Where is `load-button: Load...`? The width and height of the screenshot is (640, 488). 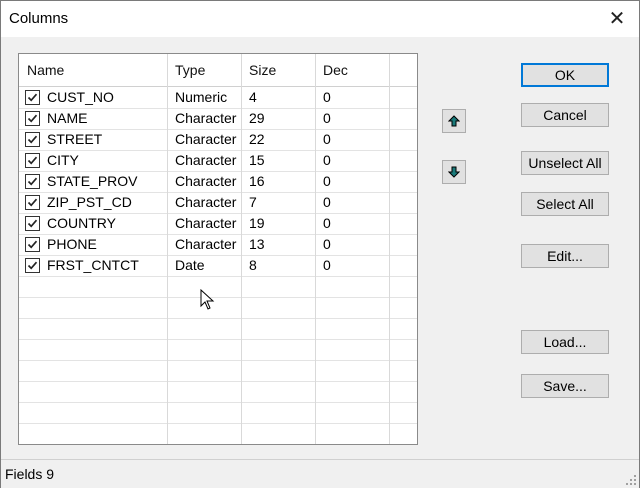 load-button: Load... is located at coordinates (565, 342).